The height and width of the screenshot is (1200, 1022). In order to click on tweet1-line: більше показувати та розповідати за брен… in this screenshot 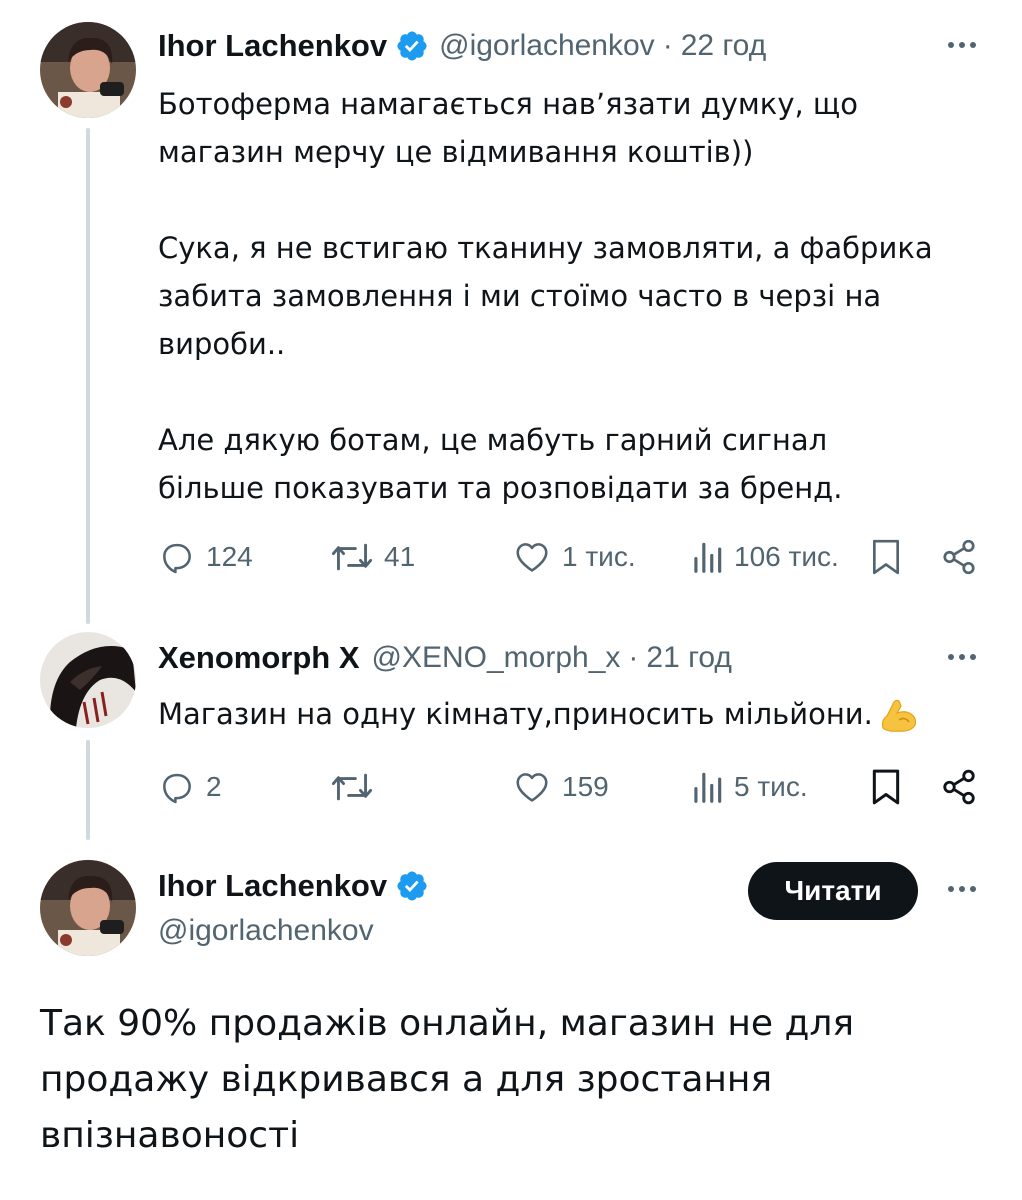, I will do `click(500, 488)`.